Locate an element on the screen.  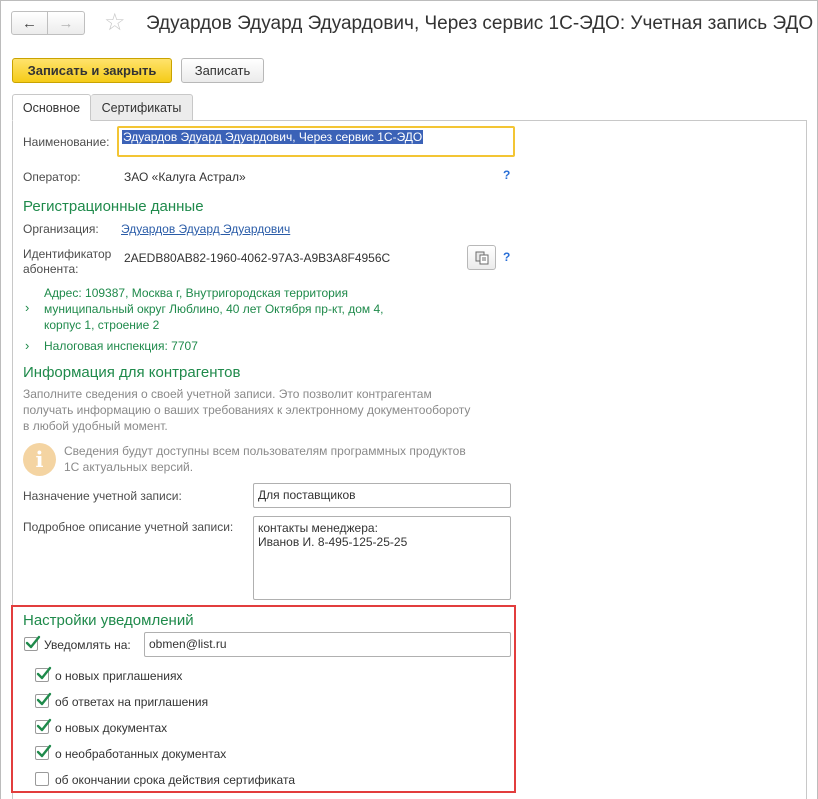
option-new-documents-checkbox is located at coordinates (43, 726).